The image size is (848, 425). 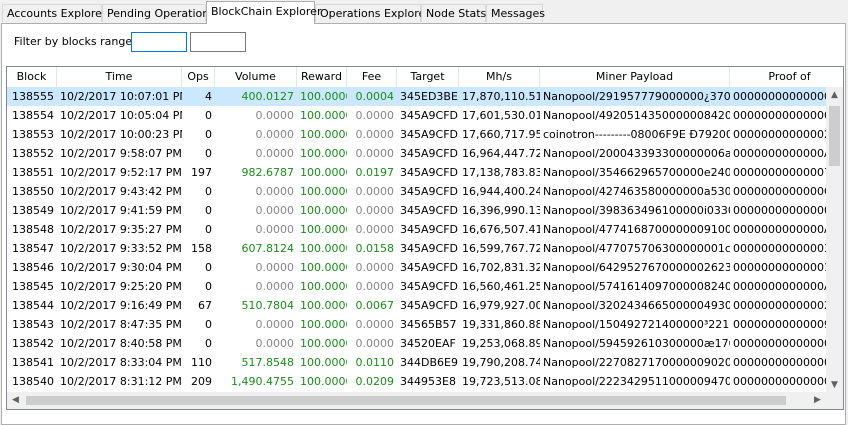 I want to click on block-range-to-input, so click(x=218, y=42).